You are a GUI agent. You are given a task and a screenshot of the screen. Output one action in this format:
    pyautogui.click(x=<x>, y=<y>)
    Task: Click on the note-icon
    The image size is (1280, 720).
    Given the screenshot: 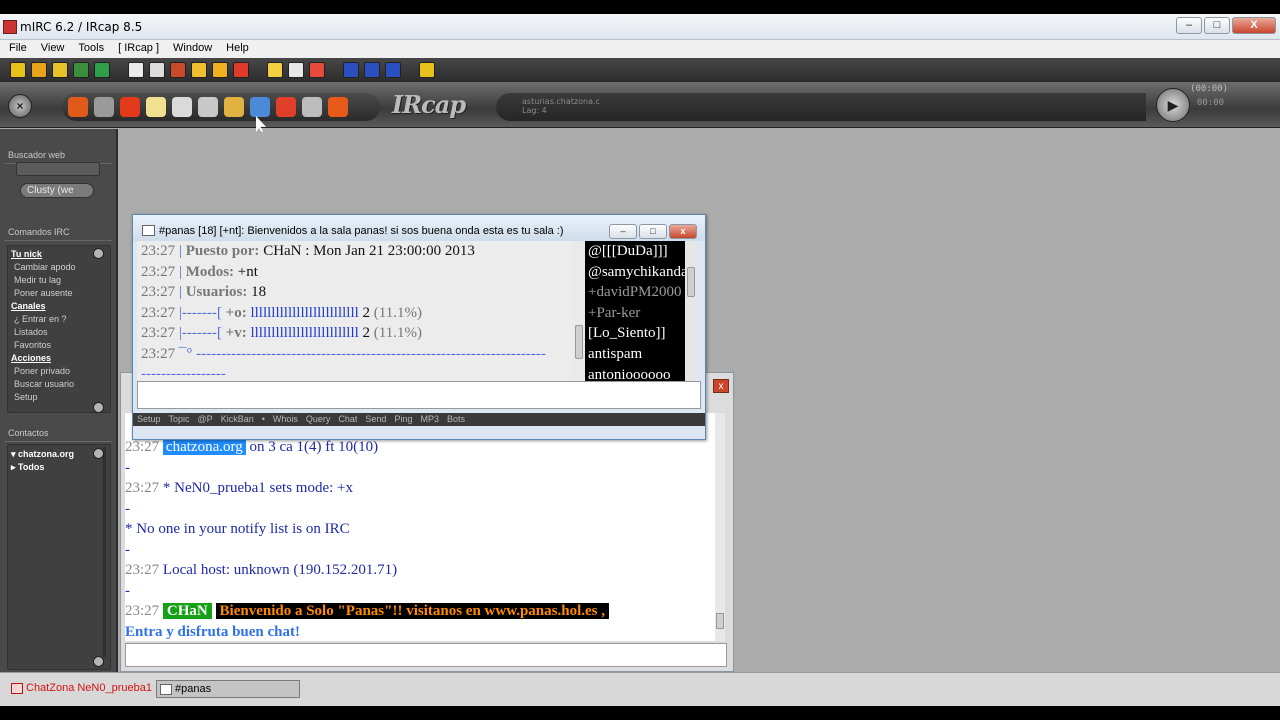 What is the action you would take?
    pyautogui.click(x=156, y=107)
    